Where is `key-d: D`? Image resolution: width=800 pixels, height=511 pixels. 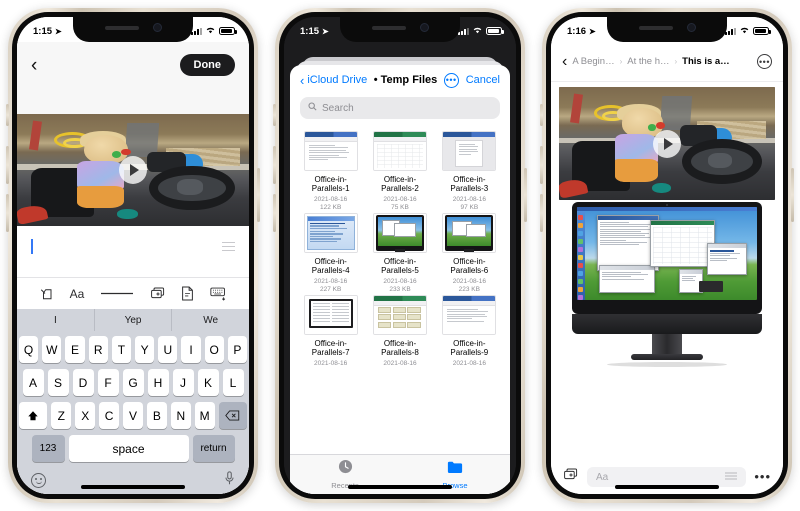 key-d: D is located at coordinates (83, 382).